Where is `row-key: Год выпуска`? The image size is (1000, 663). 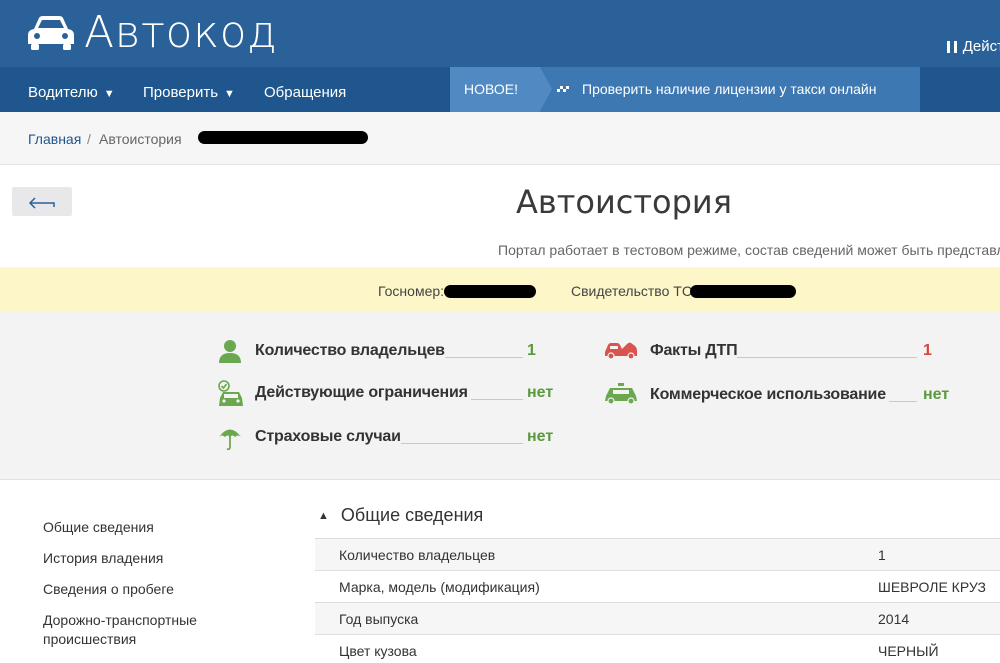 row-key: Год выпуска is located at coordinates (379, 619).